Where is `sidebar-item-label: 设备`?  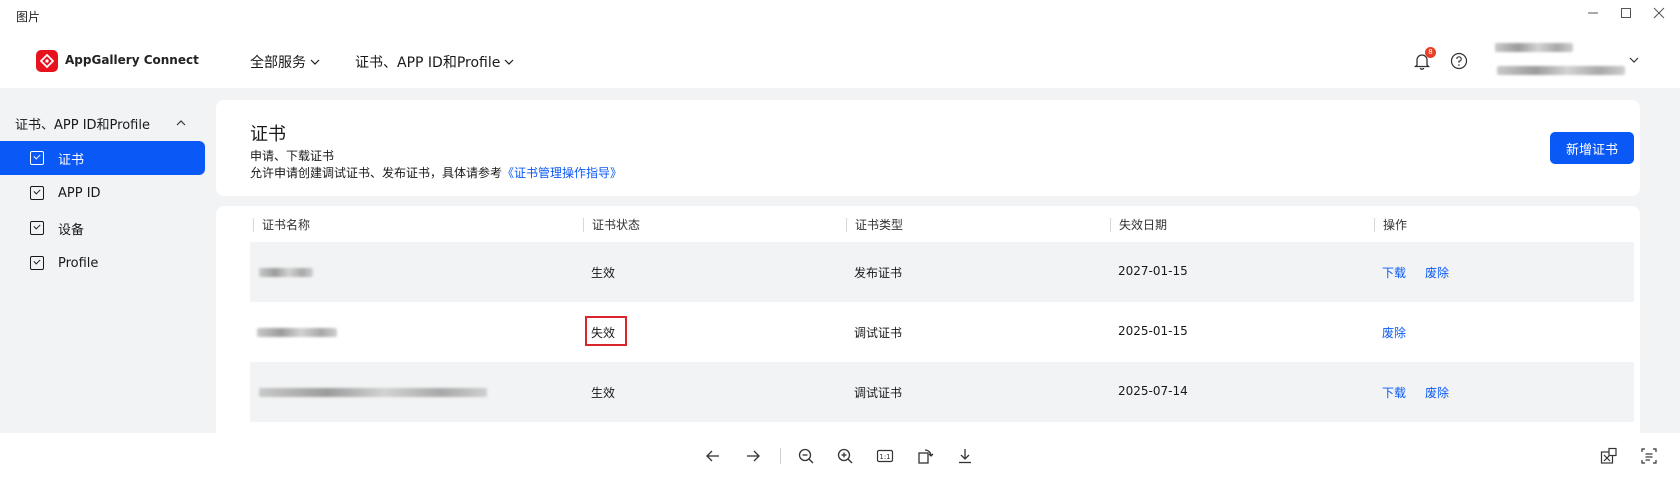 sidebar-item-label: 设备 is located at coordinates (71, 230).